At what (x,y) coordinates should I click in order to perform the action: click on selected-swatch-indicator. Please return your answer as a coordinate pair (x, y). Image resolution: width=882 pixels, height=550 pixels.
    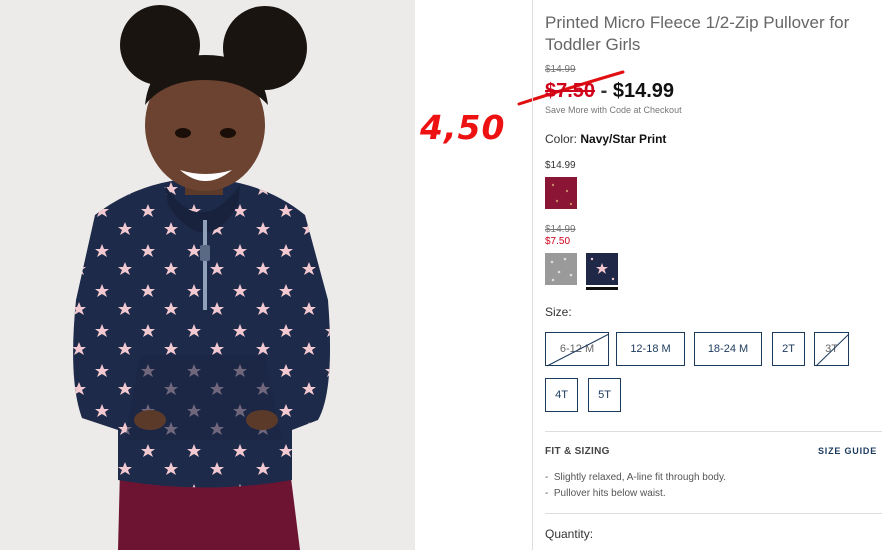
    Looking at the image, I should click on (602, 288).